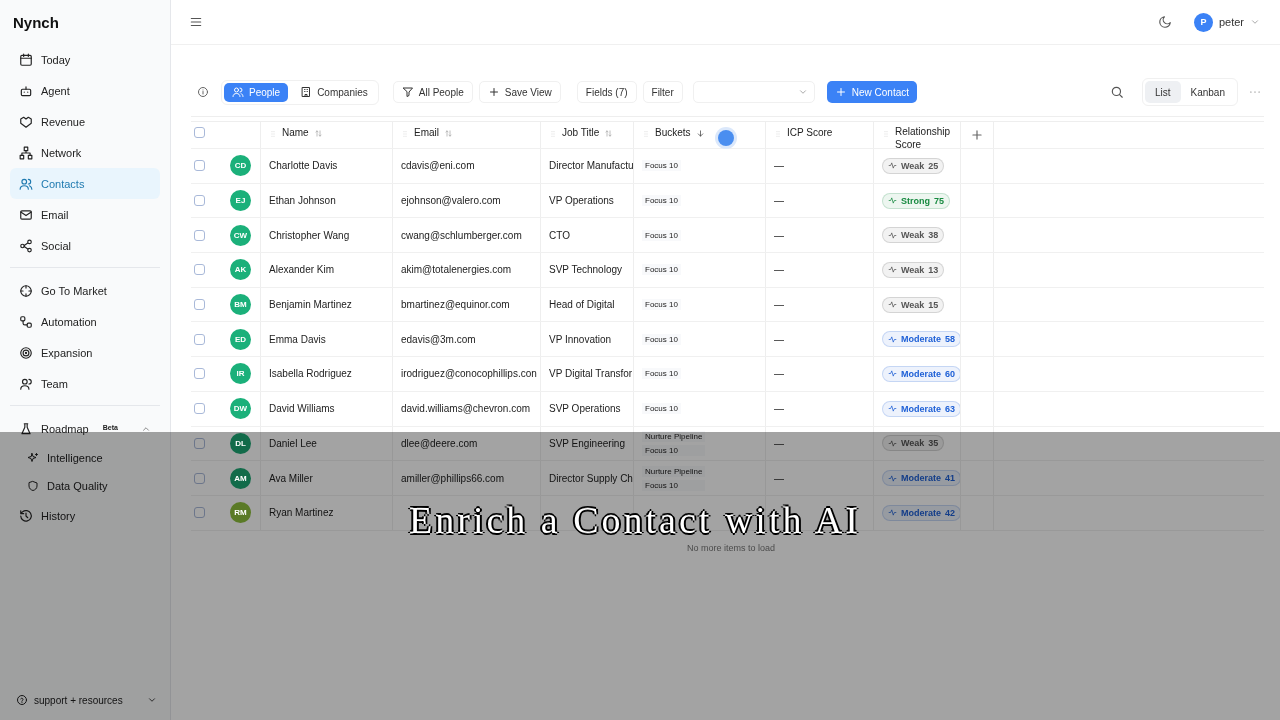 The image size is (1280, 720). What do you see at coordinates (662, 92) in the screenshot?
I see `filter-button: Filter` at bounding box center [662, 92].